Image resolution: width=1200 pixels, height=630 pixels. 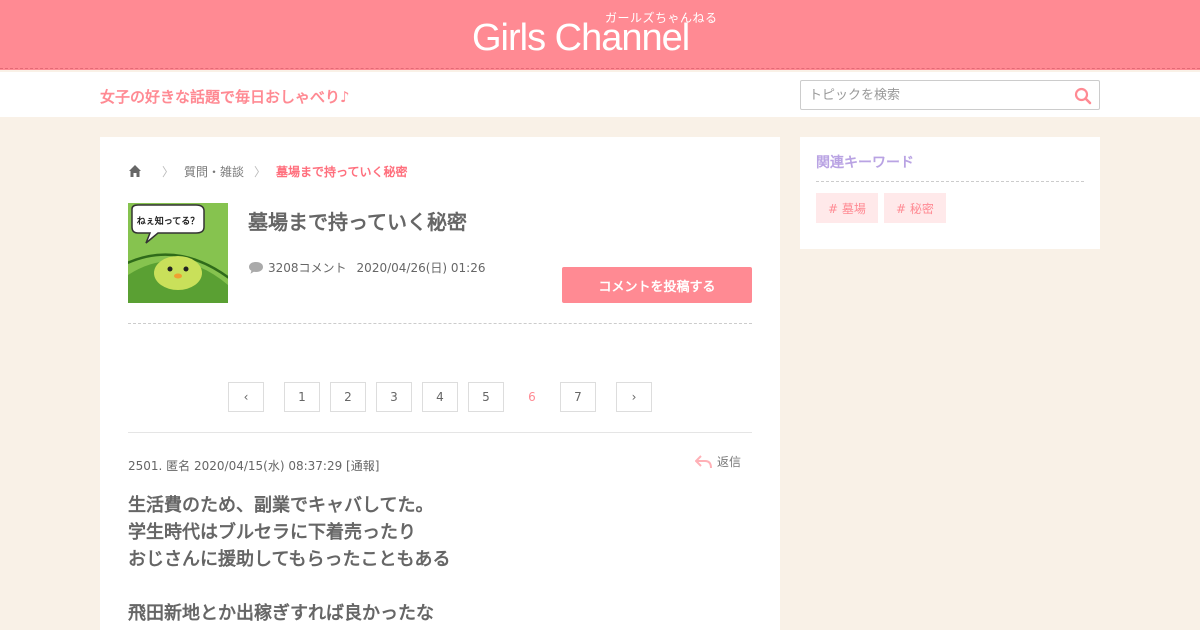 What do you see at coordinates (289, 559) in the screenshot?
I see `comment-line: おじさんに援助してもらったこともある` at bounding box center [289, 559].